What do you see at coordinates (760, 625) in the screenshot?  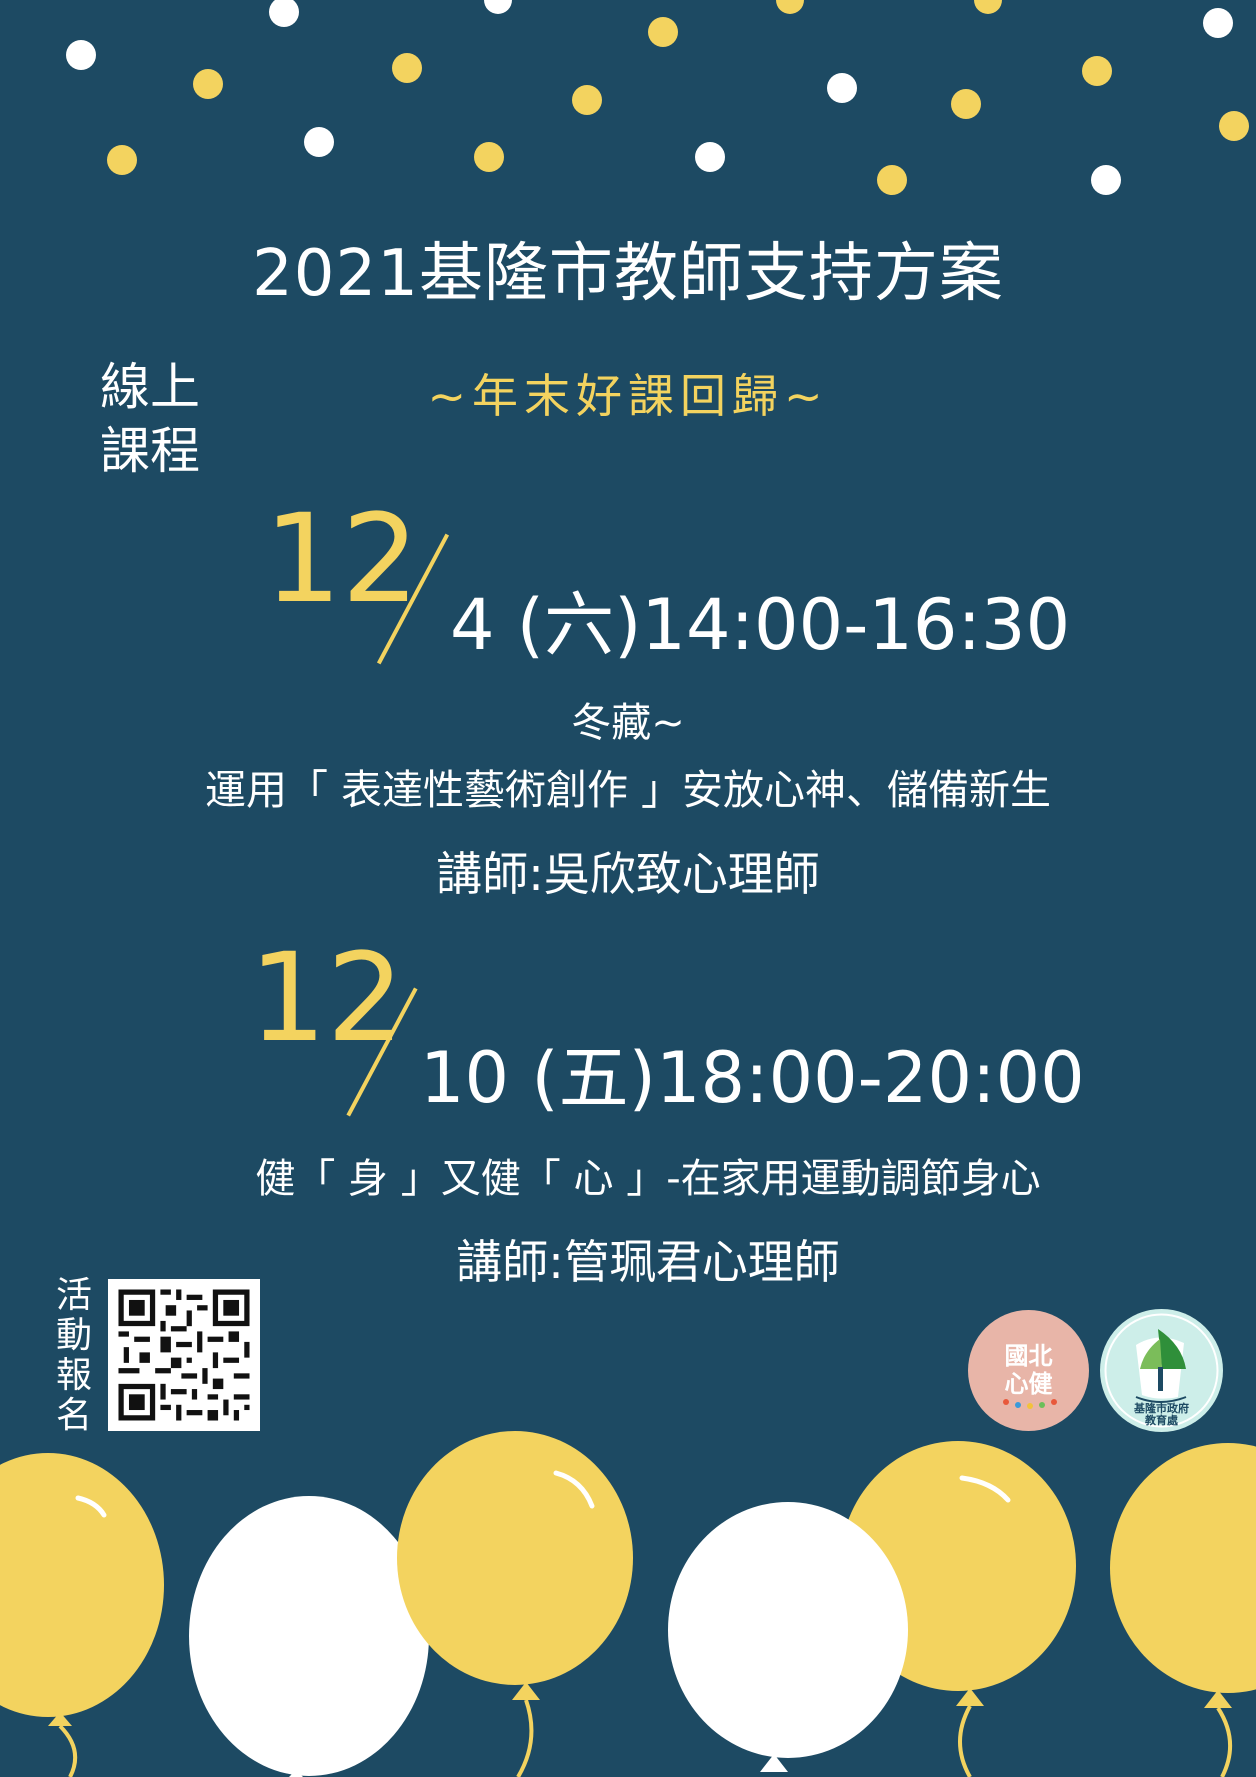 I see `session-1-date-time: 4 (六)14:00-16:30` at bounding box center [760, 625].